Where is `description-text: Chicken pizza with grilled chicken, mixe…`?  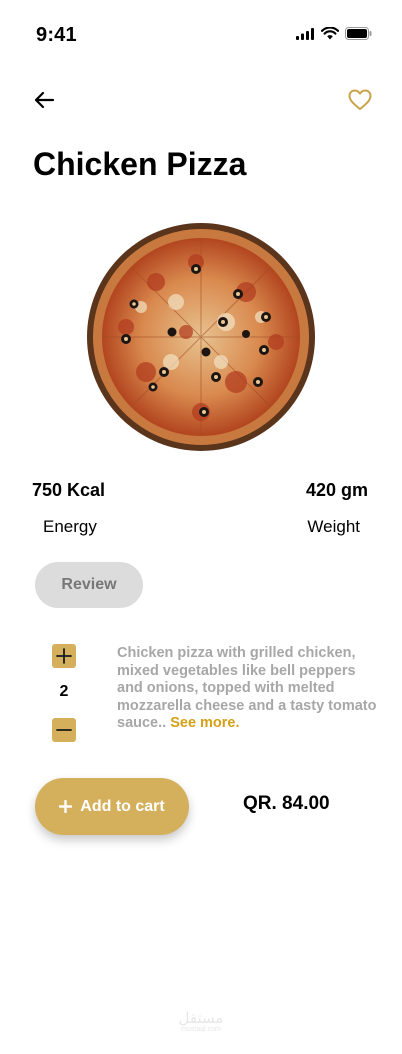 description-text: Chicken pizza with grilled chicken, mixe… is located at coordinates (247, 688).